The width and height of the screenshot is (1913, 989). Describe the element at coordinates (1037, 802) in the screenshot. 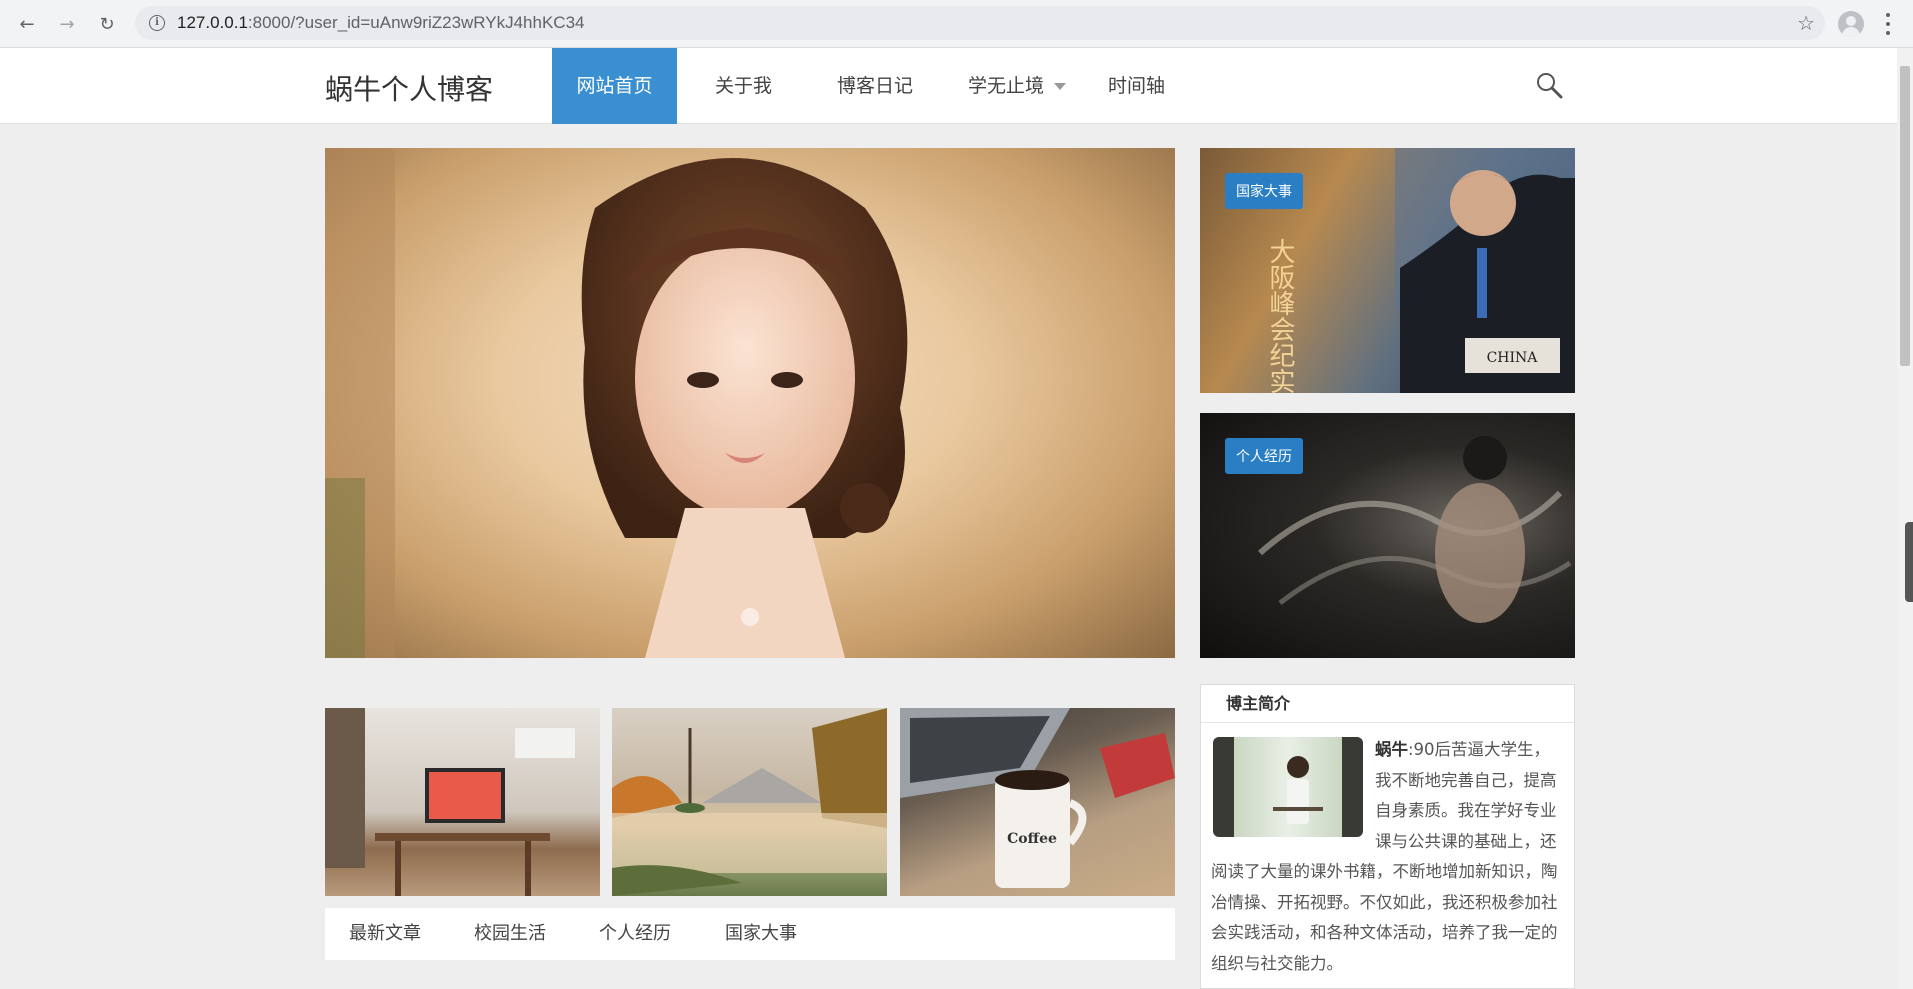

I see `thumbnail-coffee-image: Coffee` at that location.